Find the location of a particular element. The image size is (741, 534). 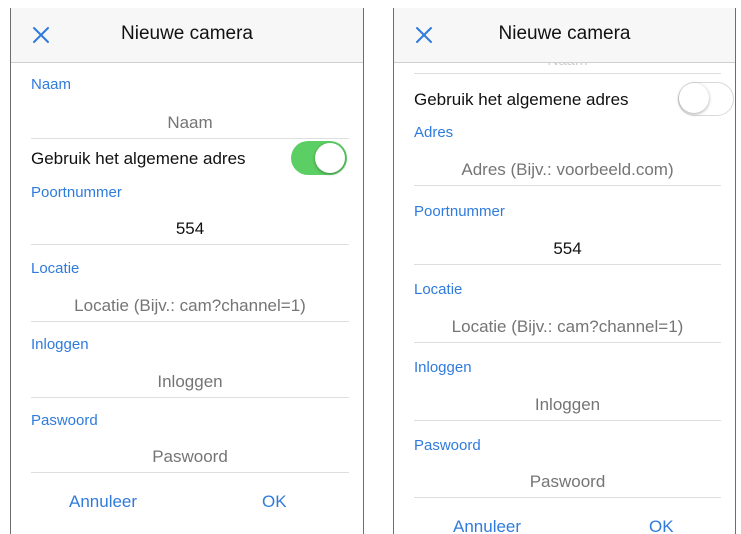

general-address-label: Gebruik het algemene adres is located at coordinates (521, 99).